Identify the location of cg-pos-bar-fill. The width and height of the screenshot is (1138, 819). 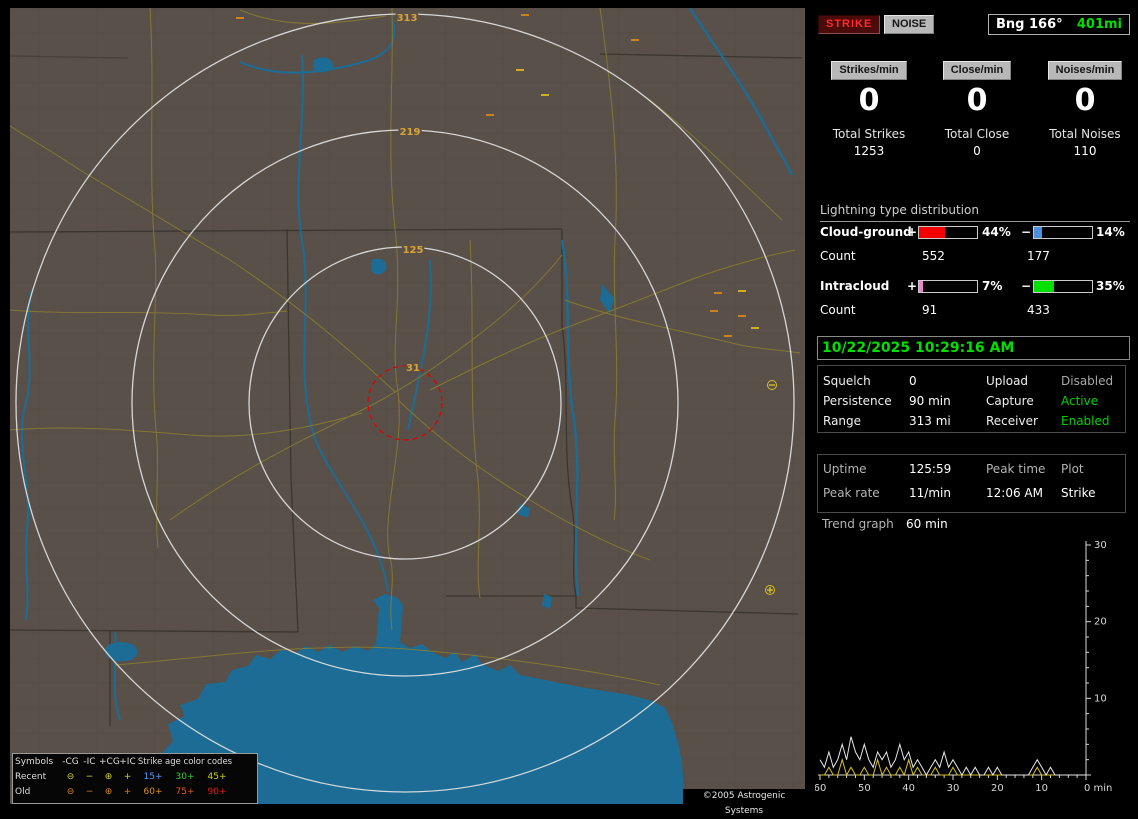
(932, 232).